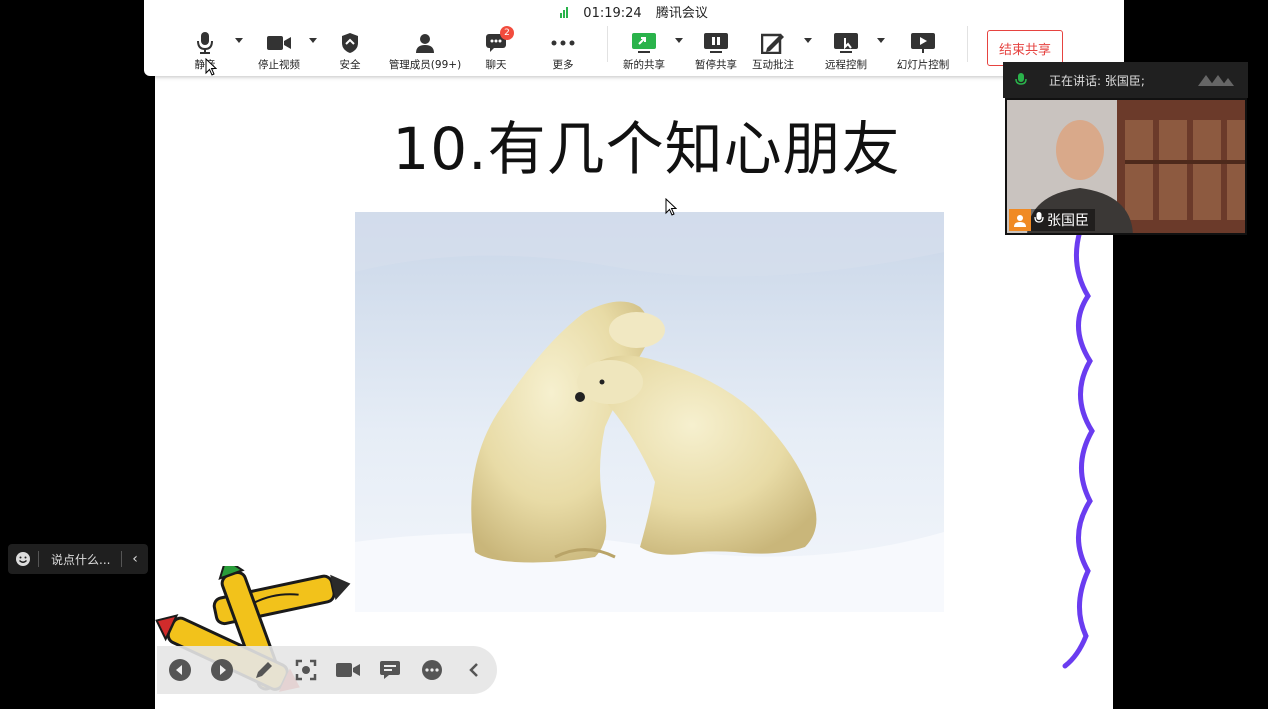  I want to click on slideshow-control-label: 幻灯片控制, so click(923, 65).